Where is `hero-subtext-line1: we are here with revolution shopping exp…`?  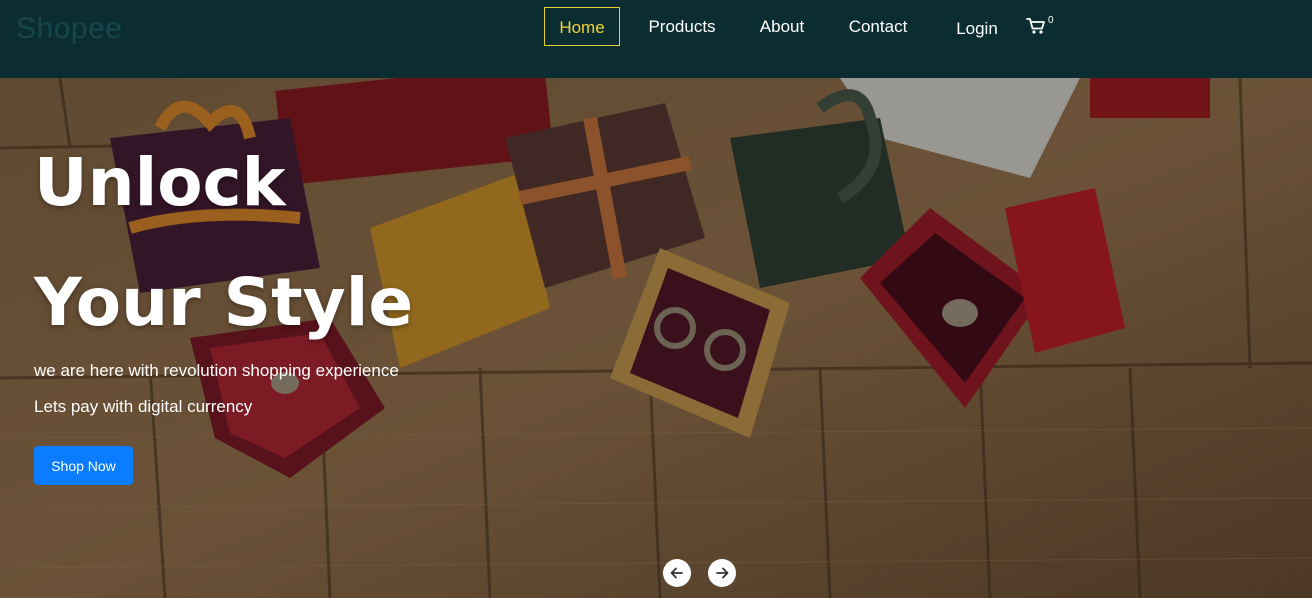
hero-subtext-line1: we are here with revolution shopping exp… is located at coordinates (216, 370).